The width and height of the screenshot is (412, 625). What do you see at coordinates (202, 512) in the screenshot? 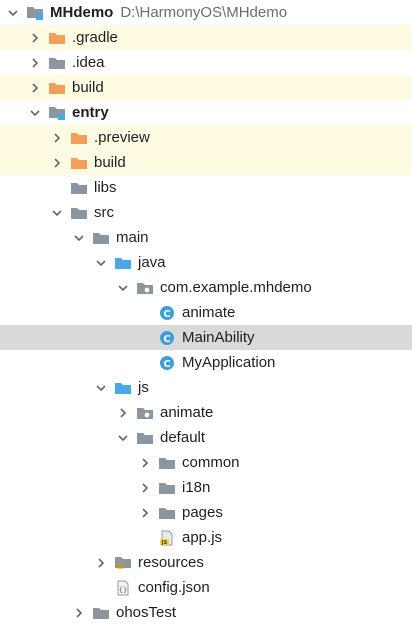
I see `tree-item-label: pages` at bounding box center [202, 512].